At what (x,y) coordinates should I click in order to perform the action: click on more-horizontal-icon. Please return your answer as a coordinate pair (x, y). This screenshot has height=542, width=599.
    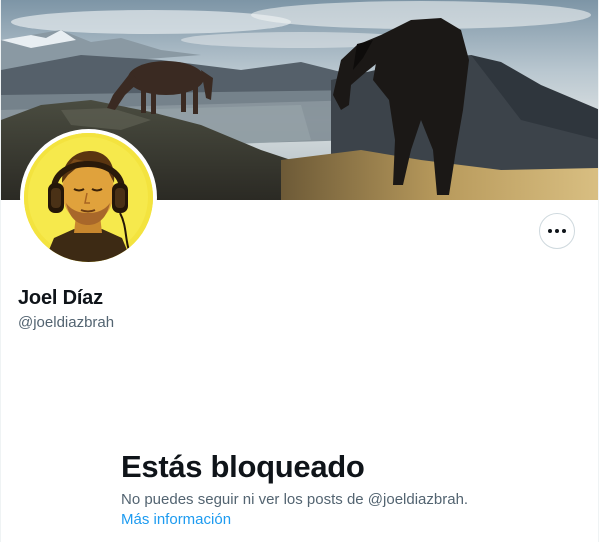
    Looking at the image, I should click on (557, 231).